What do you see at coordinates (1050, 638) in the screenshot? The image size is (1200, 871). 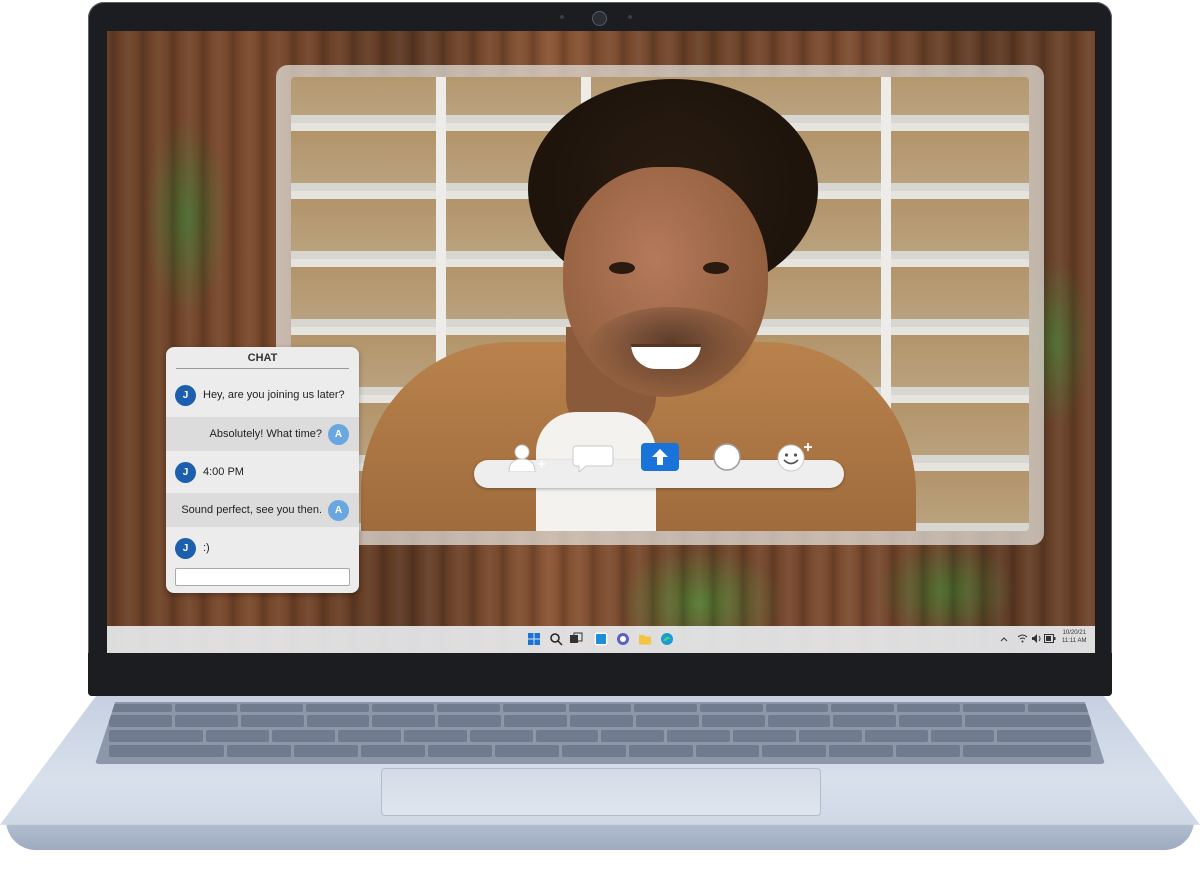 I see `battery-icon` at bounding box center [1050, 638].